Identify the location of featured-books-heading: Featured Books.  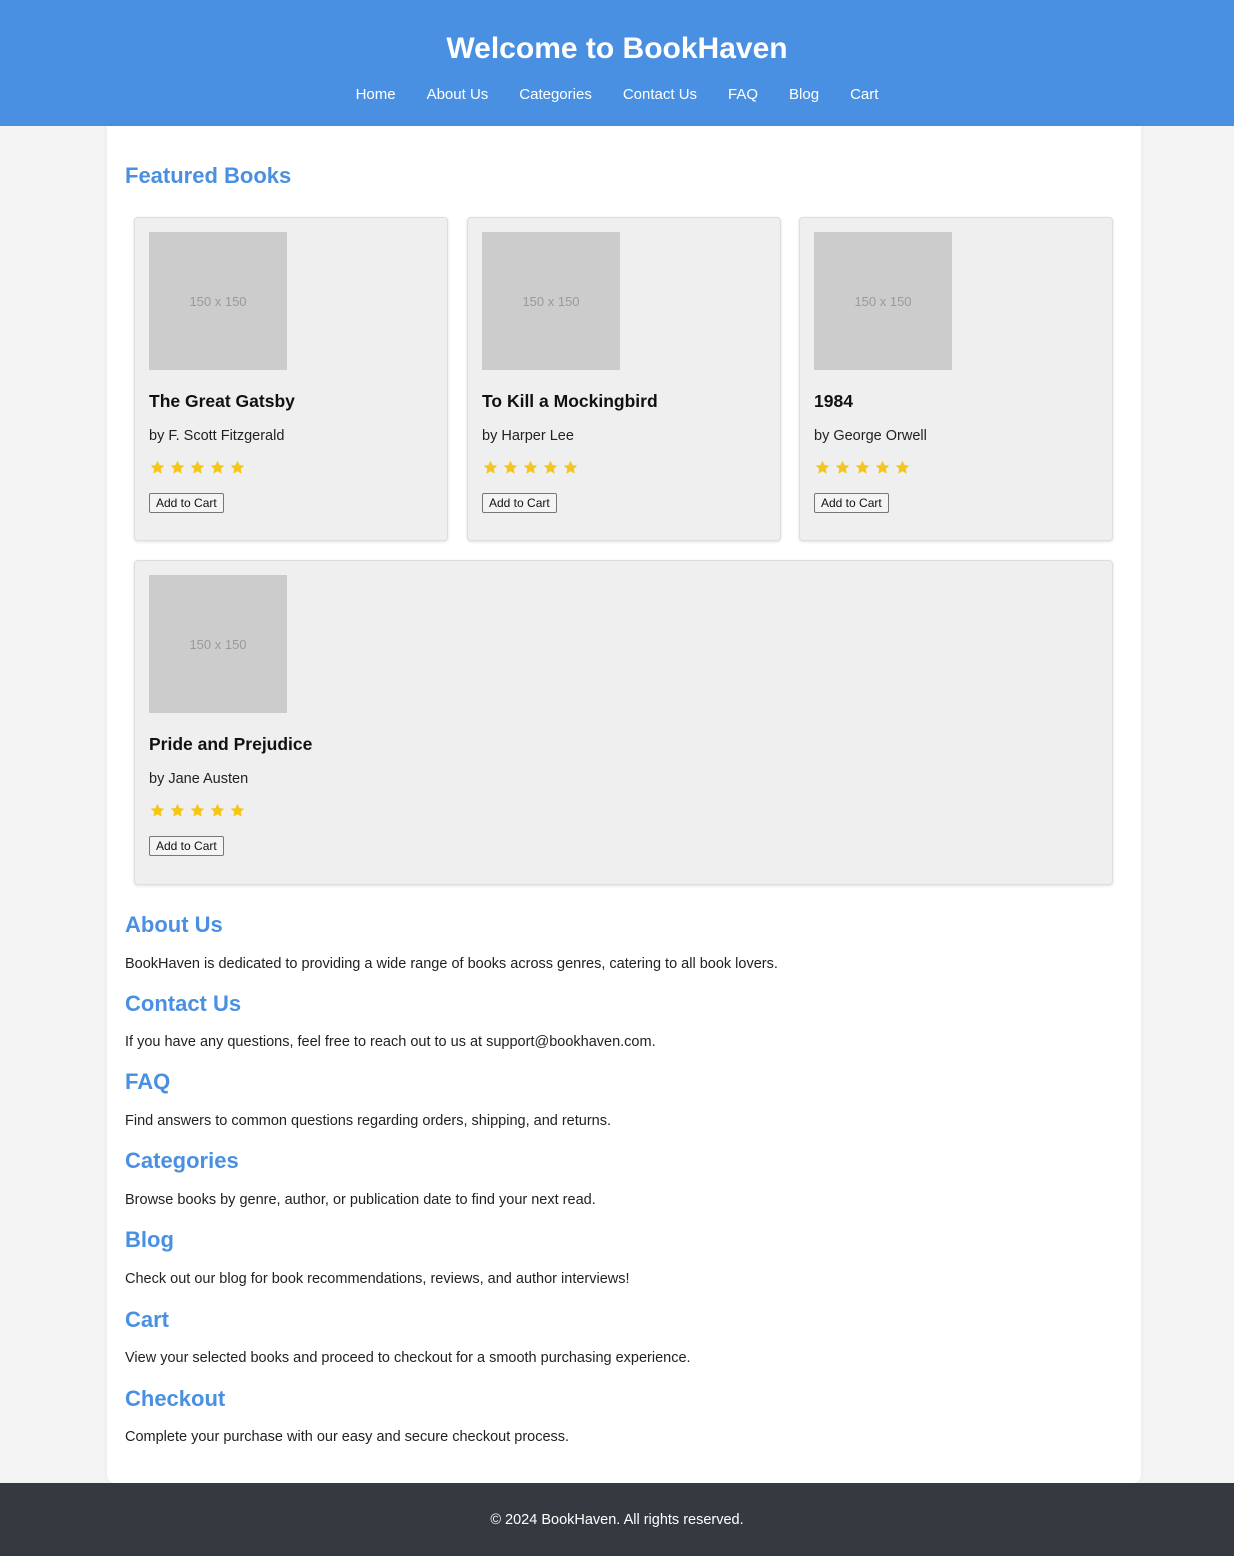
(208, 175).